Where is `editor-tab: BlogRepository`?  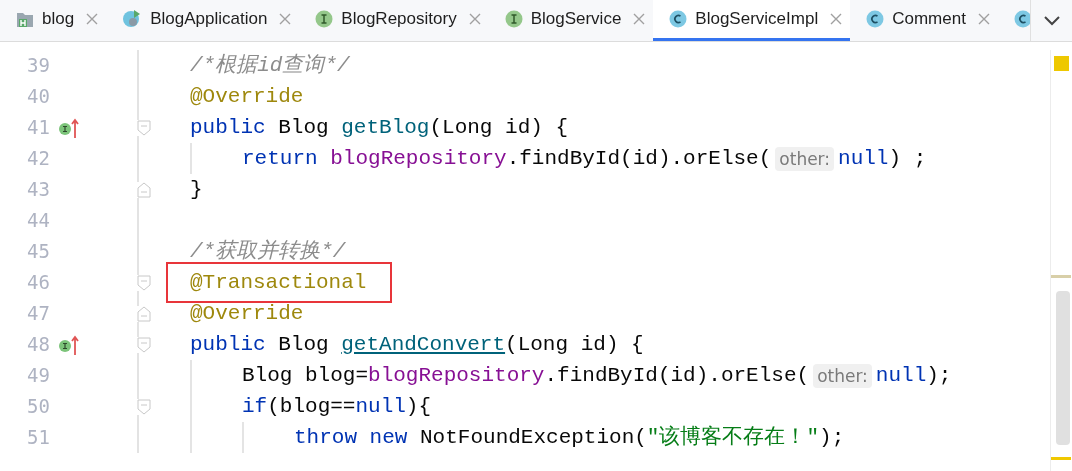
editor-tab: BlogRepository is located at coordinates (394, 20).